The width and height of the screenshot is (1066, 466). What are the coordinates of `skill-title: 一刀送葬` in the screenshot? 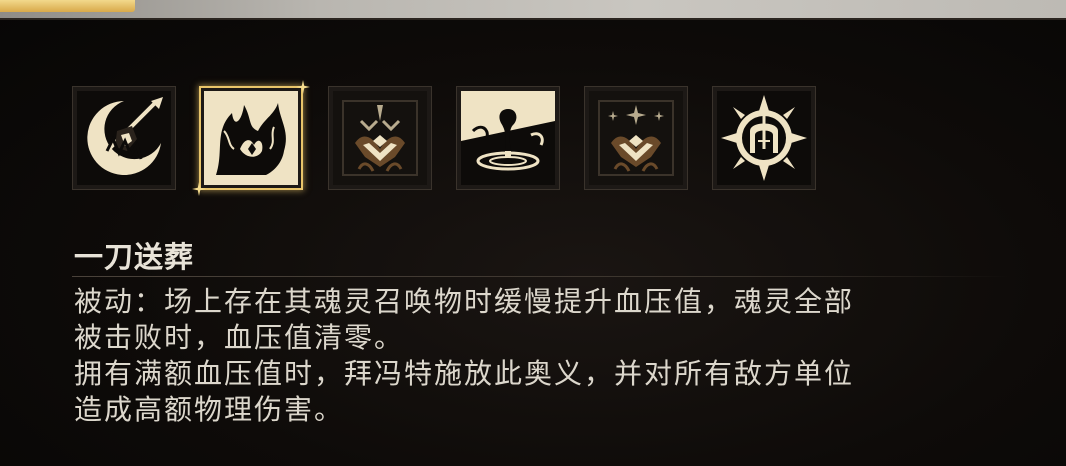 It's located at (134, 257).